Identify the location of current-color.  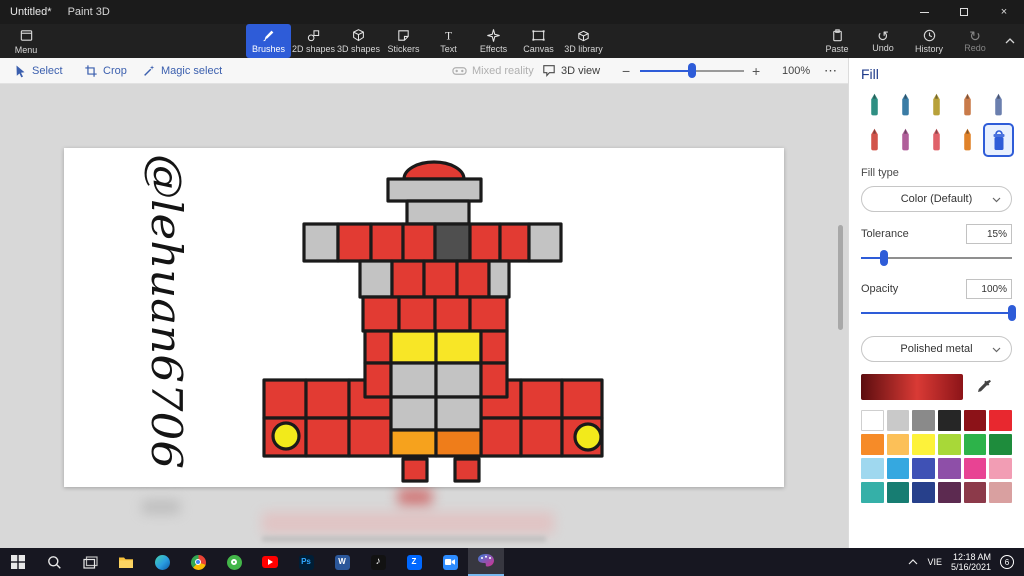
(912, 387).